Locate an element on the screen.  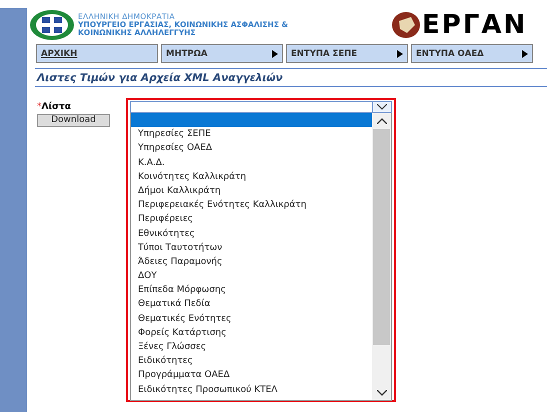
dropdown-option: ΔΟΥ is located at coordinates (251, 276).